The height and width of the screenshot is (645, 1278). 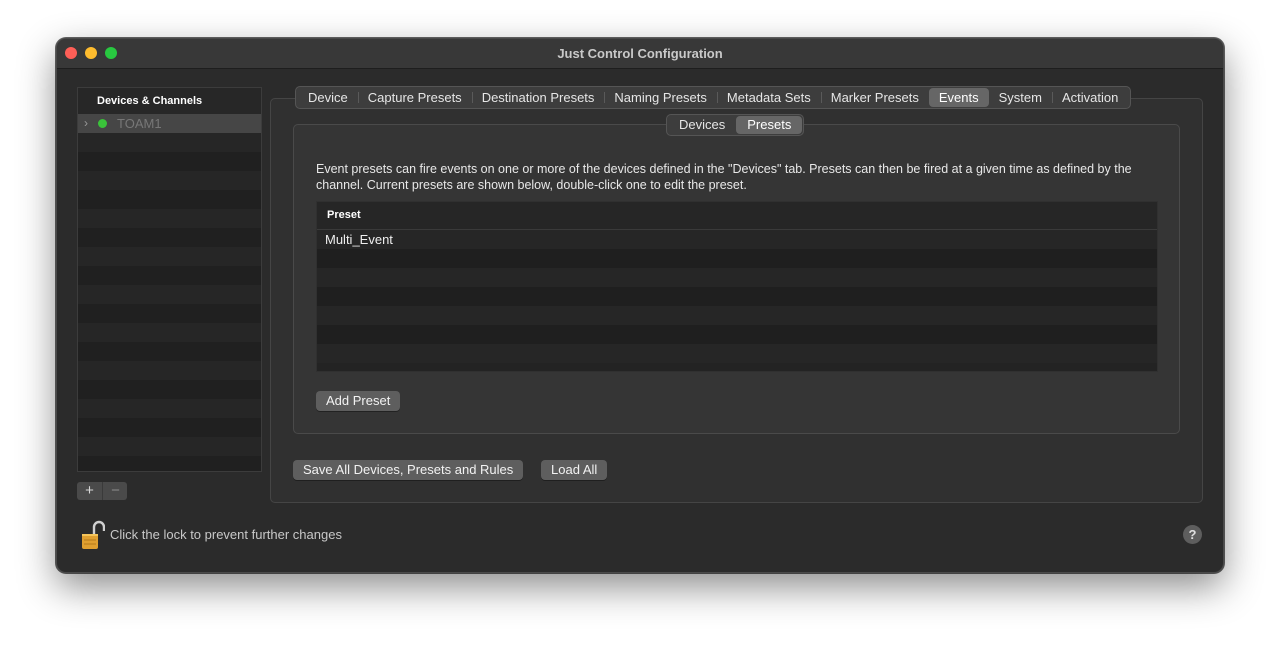 What do you see at coordinates (414, 97) in the screenshot?
I see `tab-capture-presets: Capture Presets` at bounding box center [414, 97].